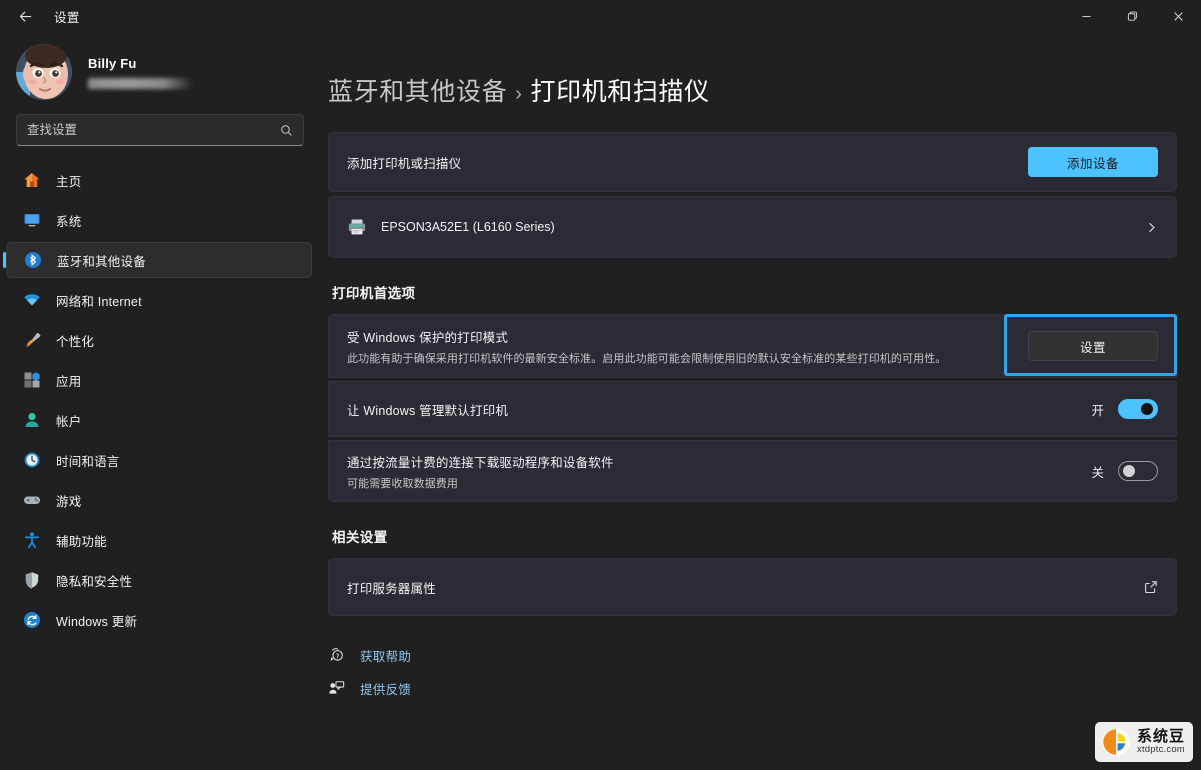 This screenshot has height=770, width=1201. Describe the element at coordinates (386, 656) in the screenshot. I see `get-help-label: 获取帮助` at that location.